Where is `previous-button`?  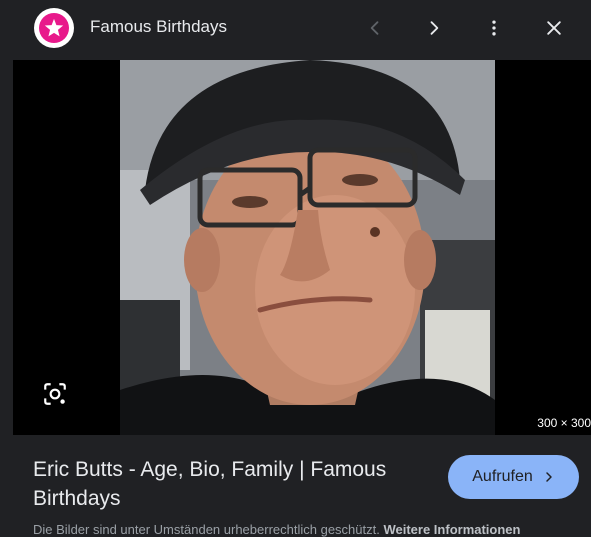
previous-button is located at coordinates (375, 28).